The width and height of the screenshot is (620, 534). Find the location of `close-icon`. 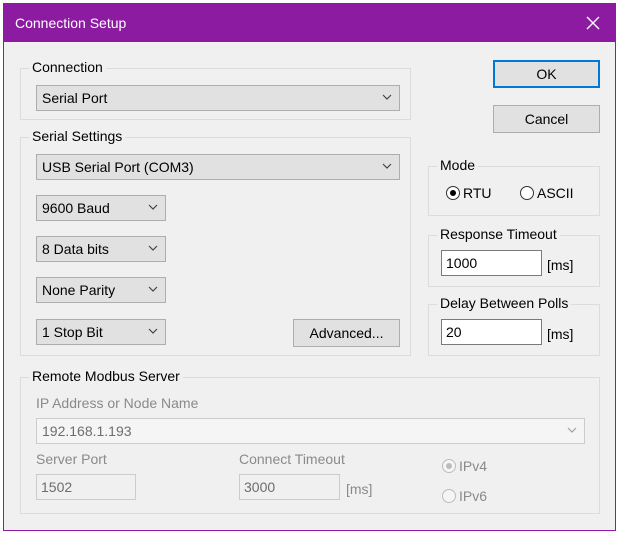

close-icon is located at coordinates (593, 23).